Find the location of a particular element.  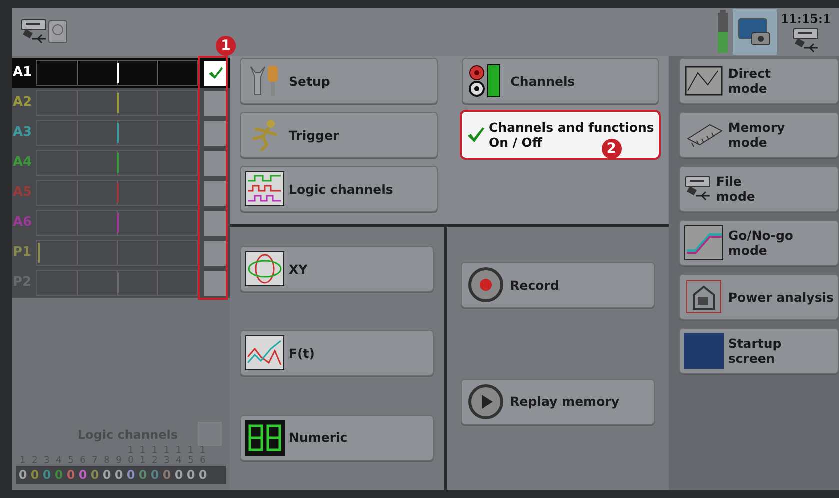

menu-button: Replay memory is located at coordinates (558, 401).